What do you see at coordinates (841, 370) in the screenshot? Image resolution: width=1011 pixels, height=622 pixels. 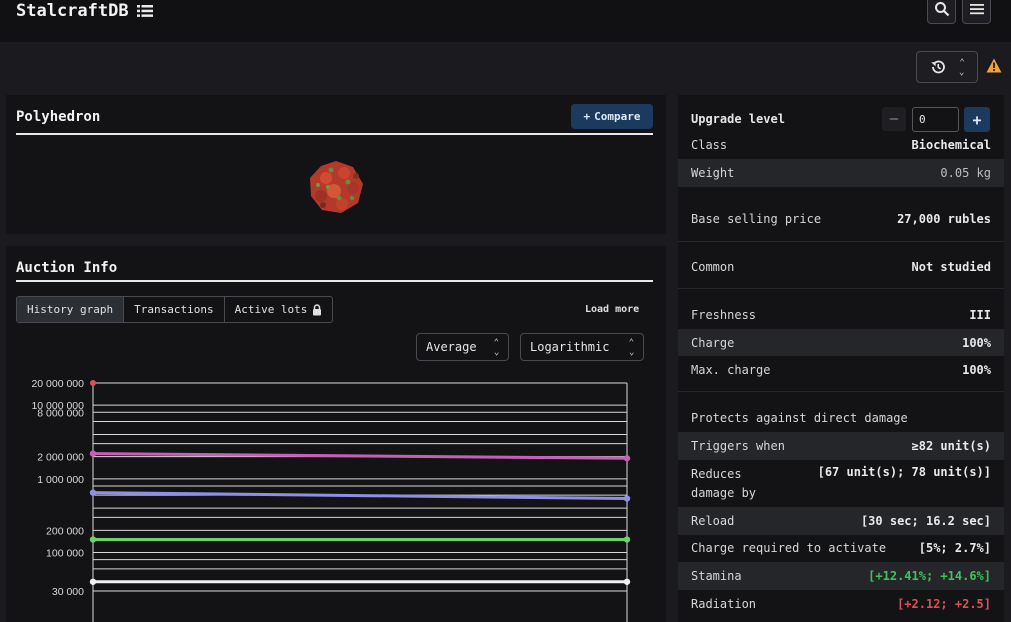 I see `stat-row-max-charge: Max. charge 100%` at bounding box center [841, 370].